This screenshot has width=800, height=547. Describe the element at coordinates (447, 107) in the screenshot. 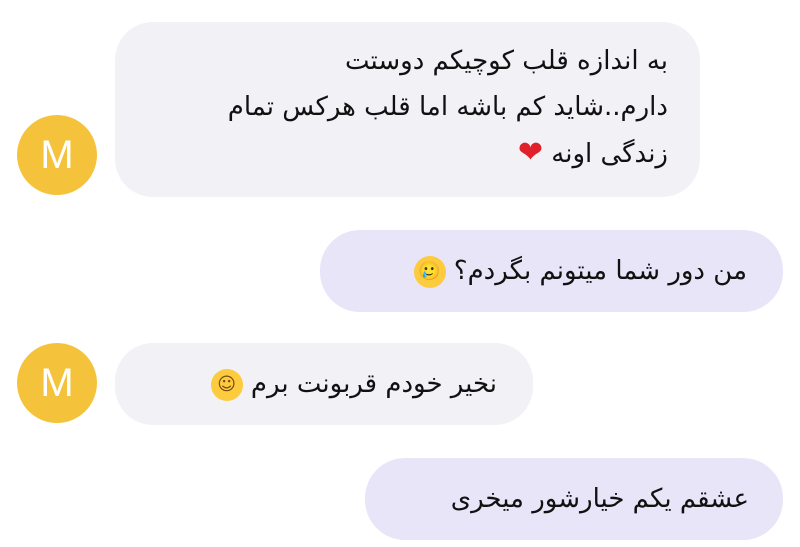

I see `message-line: دارم..شاید کم باشه اما قلب هرکس تمام` at that location.